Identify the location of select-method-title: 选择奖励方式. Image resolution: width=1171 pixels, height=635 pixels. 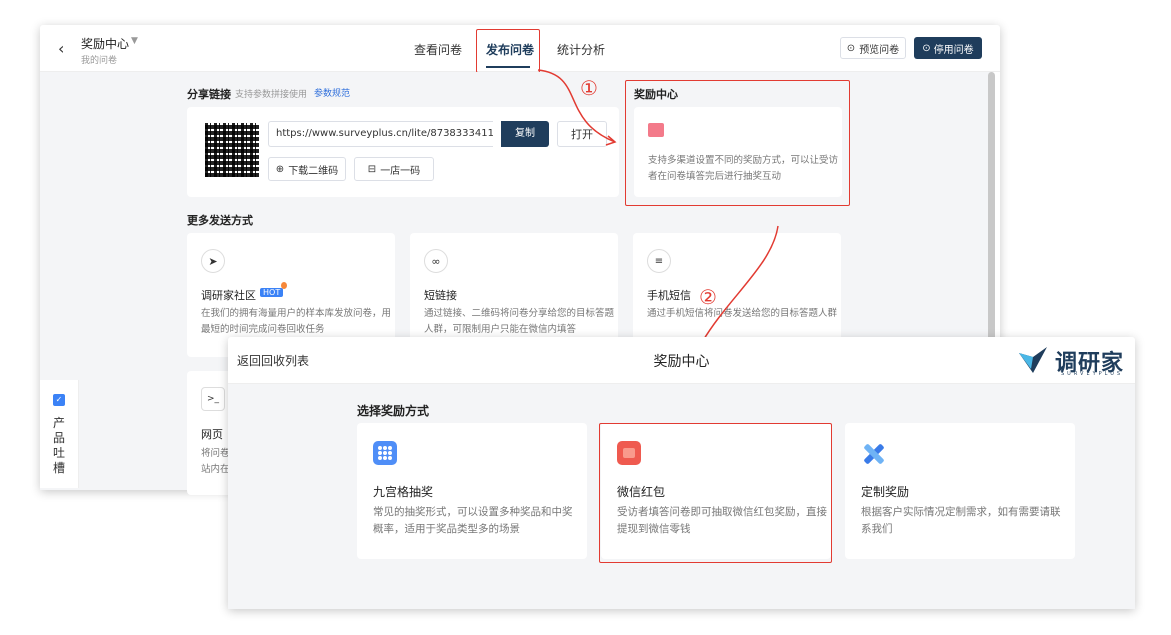
(393, 411).